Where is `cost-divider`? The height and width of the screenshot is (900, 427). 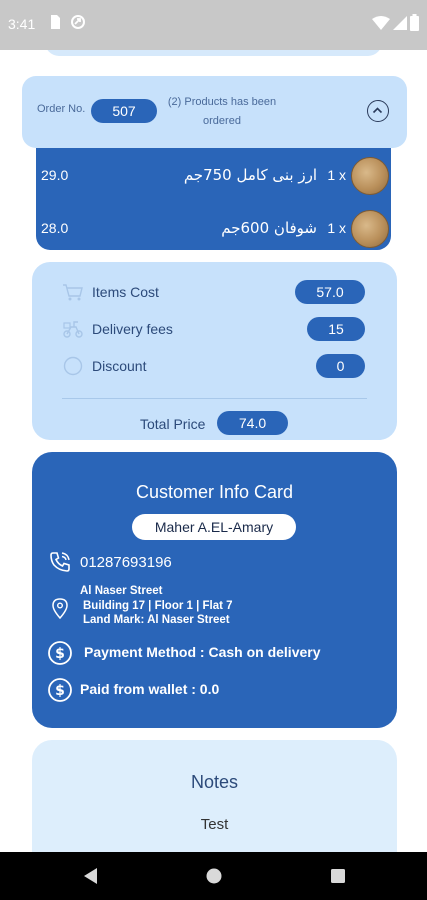
cost-divider is located at coordinates (214, 398).